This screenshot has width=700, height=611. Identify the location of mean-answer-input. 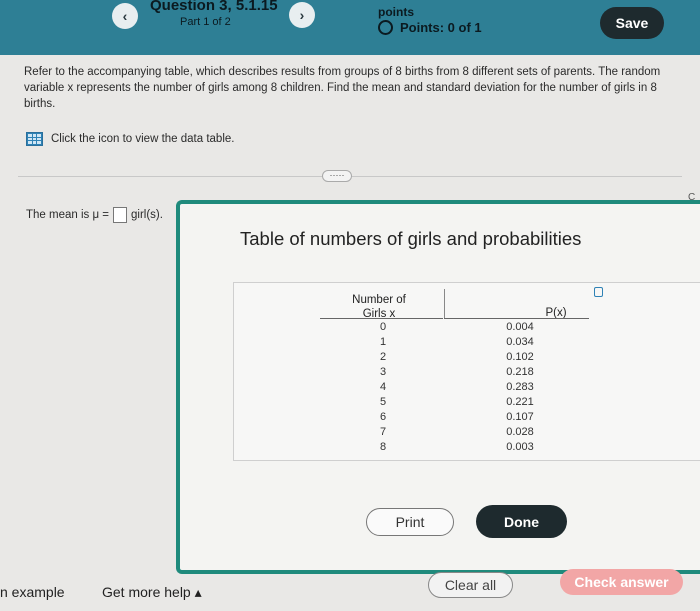
(120, 215).